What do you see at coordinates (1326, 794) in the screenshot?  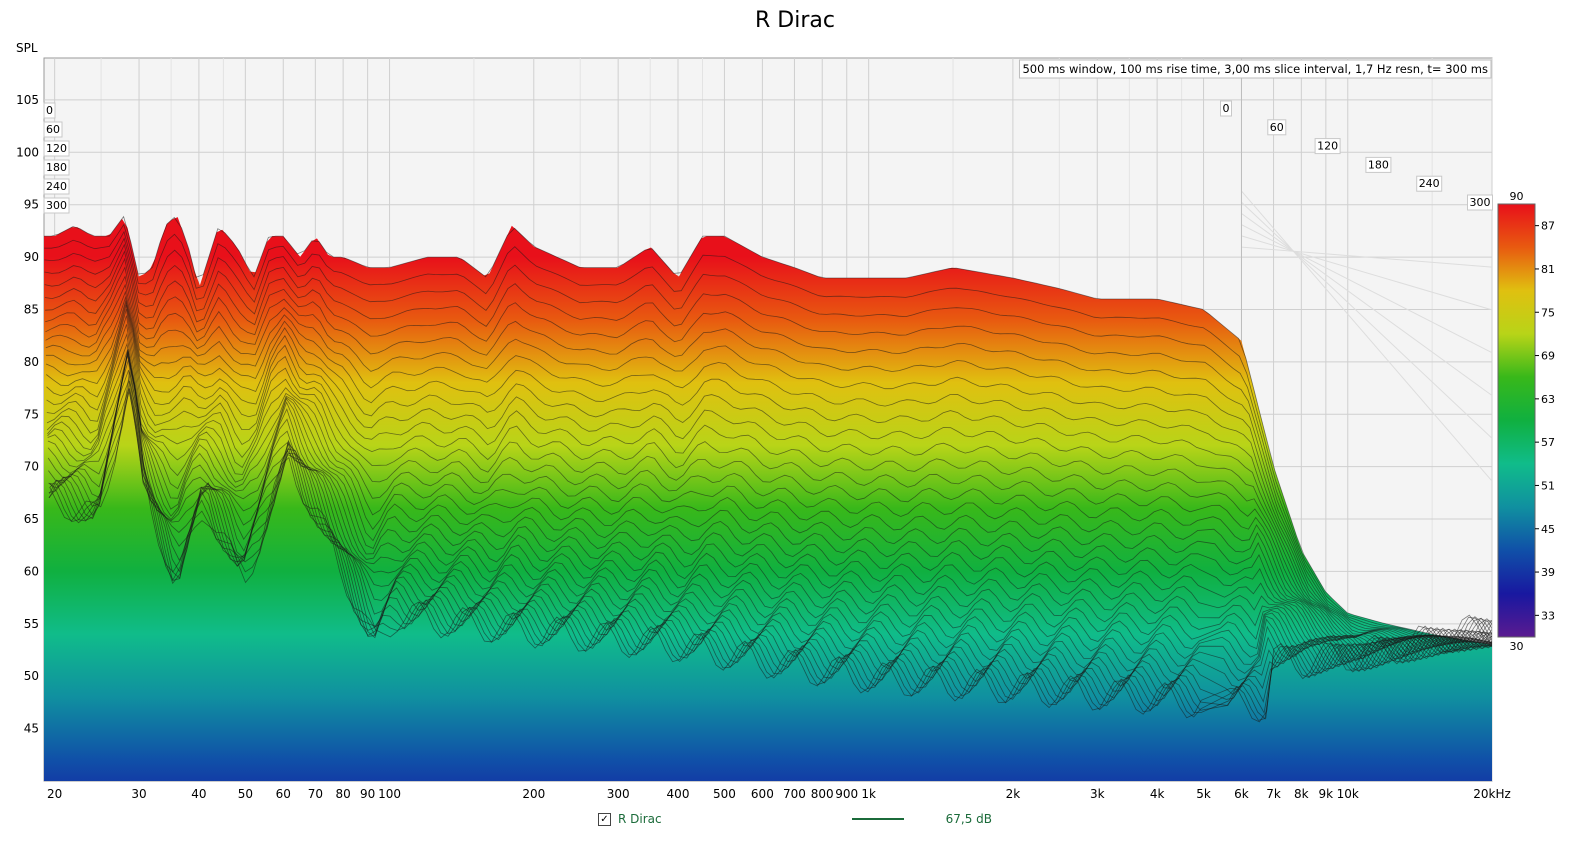 I see `x-tick-label: 9k` at bounding box center [1326, 794].